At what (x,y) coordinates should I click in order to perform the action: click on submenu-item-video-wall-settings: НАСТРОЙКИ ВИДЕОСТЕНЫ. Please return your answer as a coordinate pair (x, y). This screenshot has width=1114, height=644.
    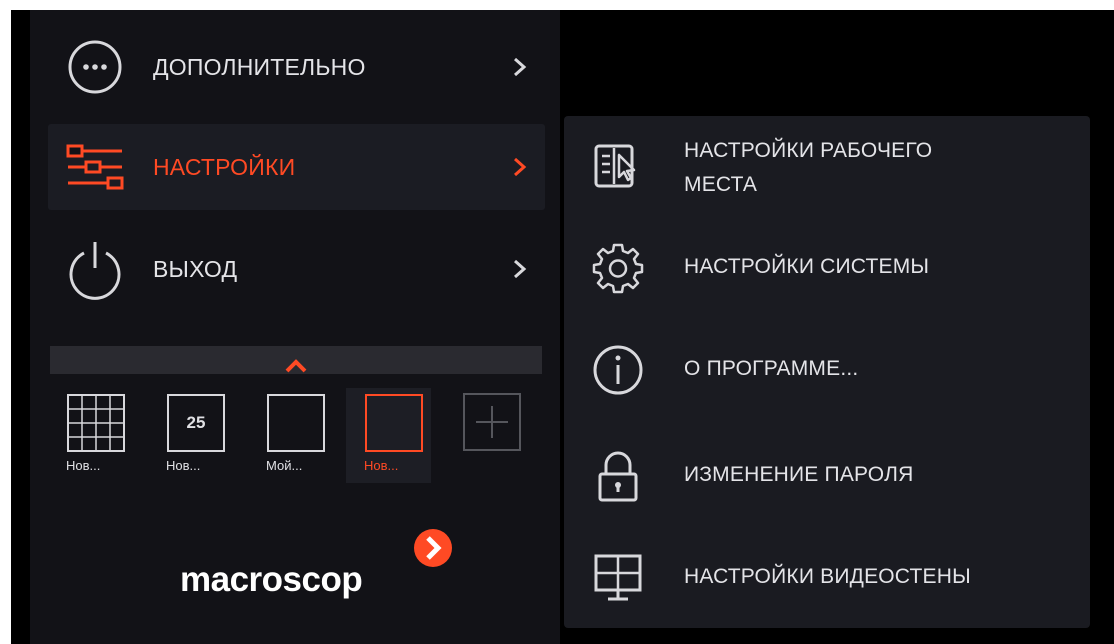
    Looking at the image, I should click on (827, 579).